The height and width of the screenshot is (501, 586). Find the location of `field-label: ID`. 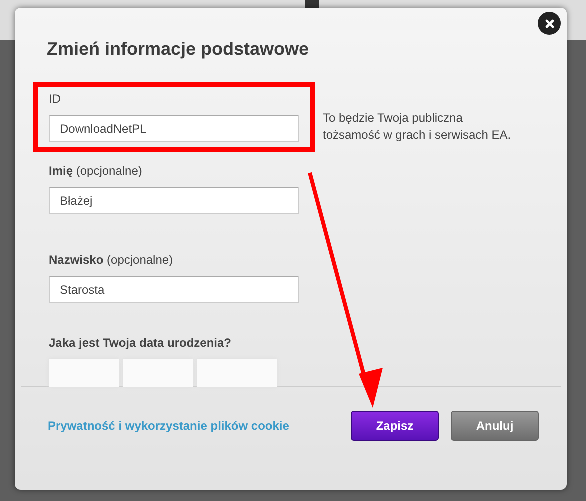

field-label: ID is located at coordinates (55, 99).